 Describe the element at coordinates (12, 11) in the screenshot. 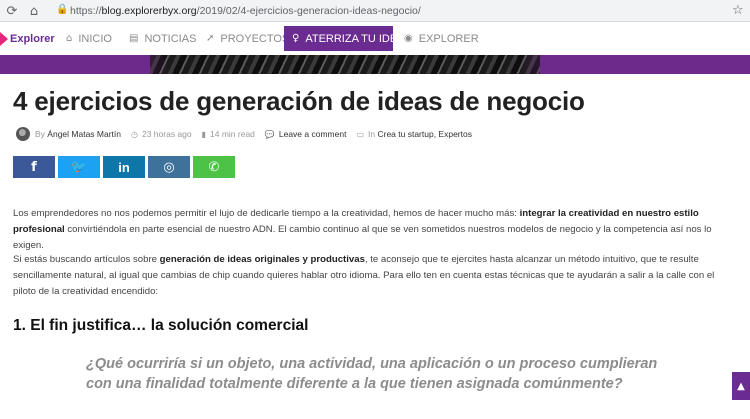

I see `refresh-icon: ⟳` at that location.